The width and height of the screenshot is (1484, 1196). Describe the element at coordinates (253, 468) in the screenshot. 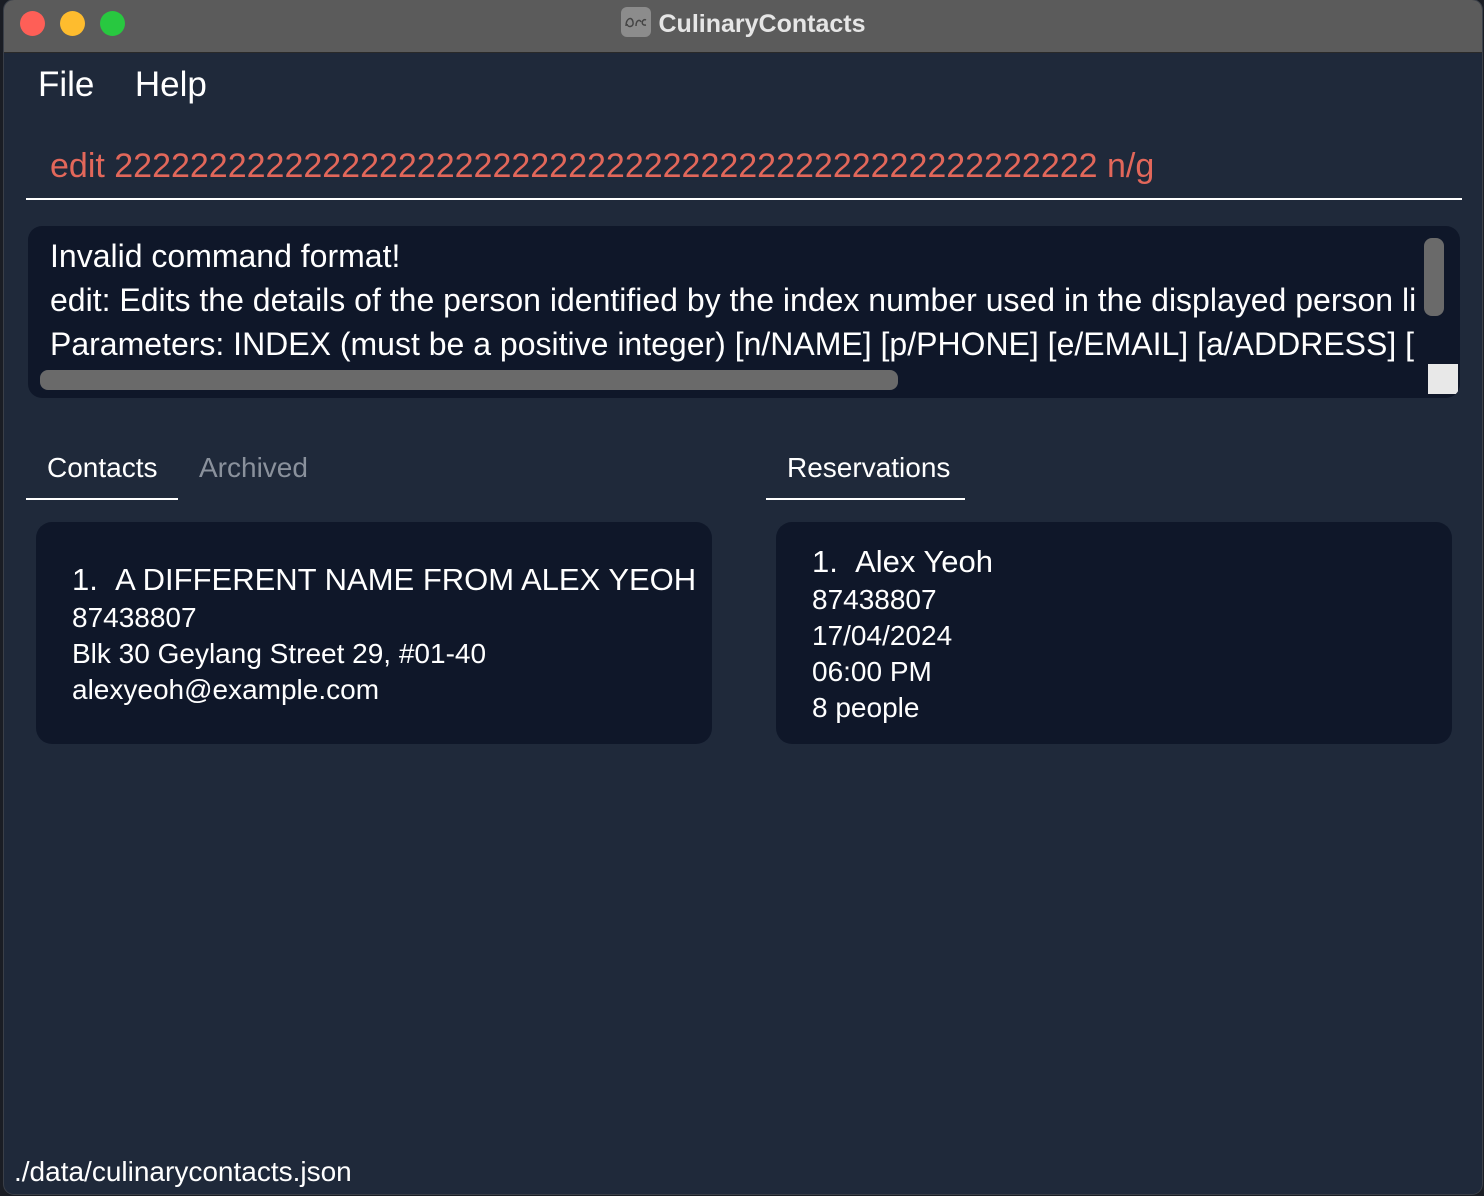

I see `tab-archived: Archived` at that location.